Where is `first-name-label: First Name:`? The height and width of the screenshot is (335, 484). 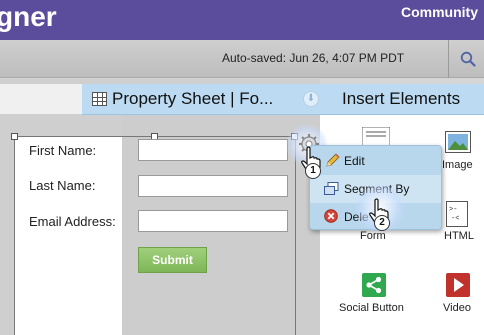 first-name-label: First Name: is located at coordinates (63, 150).